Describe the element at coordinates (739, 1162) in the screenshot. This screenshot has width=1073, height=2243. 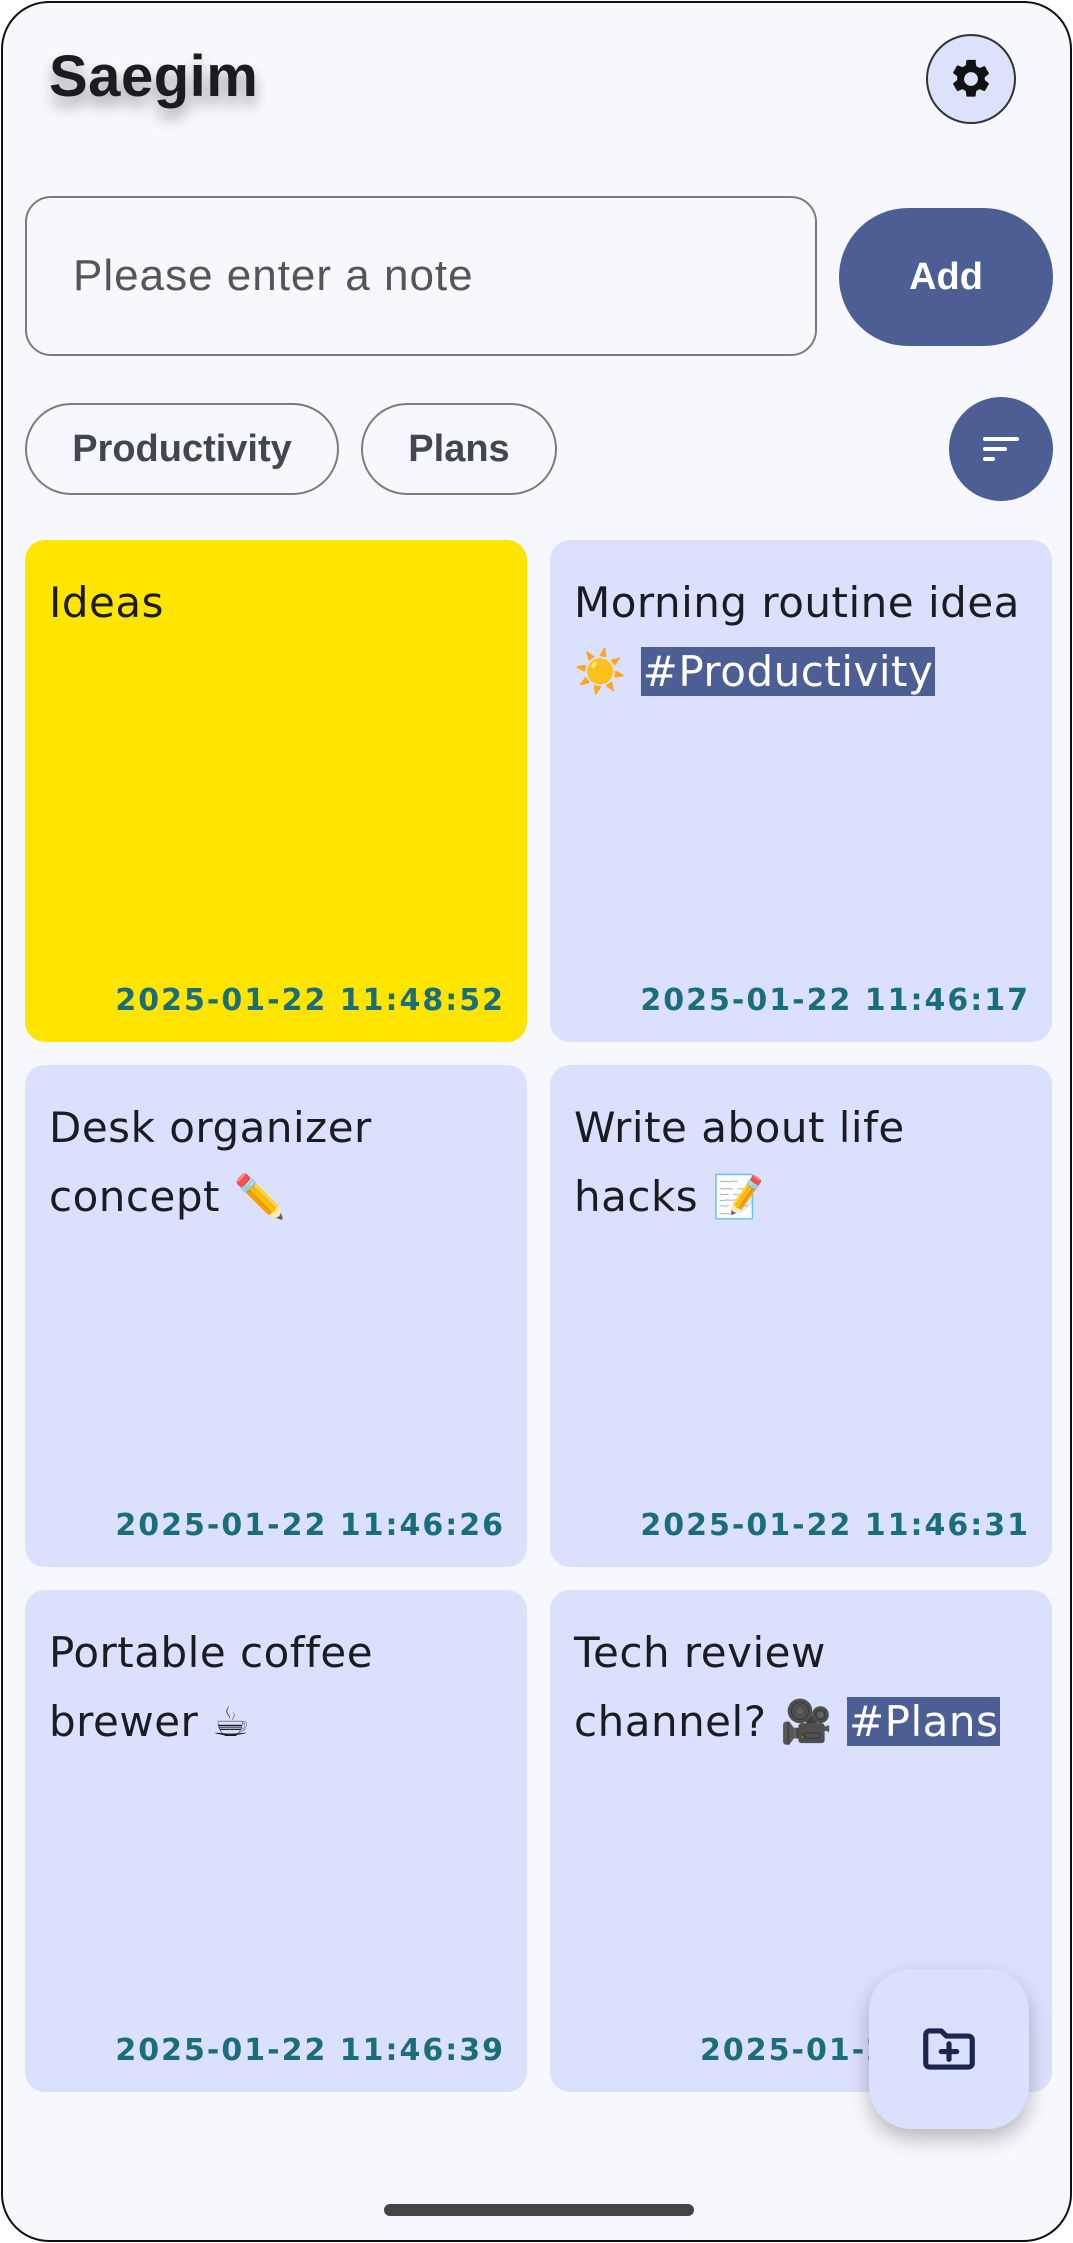
I see `note-text: Write about life hacks 📝` at that location.